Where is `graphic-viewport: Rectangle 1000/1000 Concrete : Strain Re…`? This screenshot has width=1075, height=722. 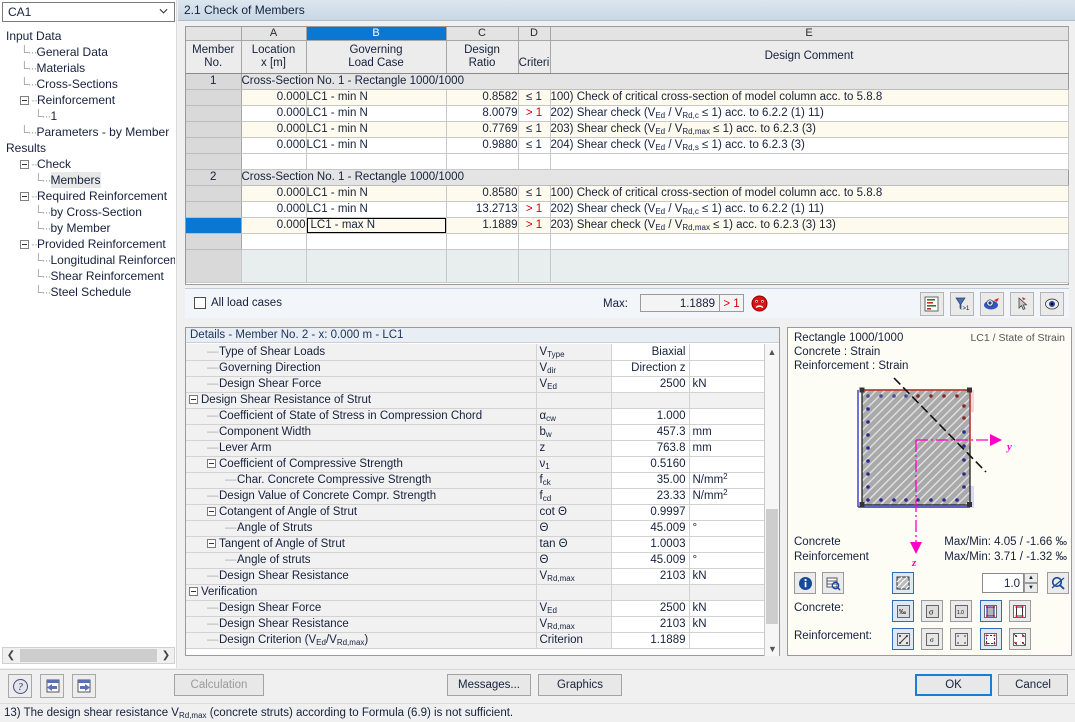
graphic-viewport: Rectangle 1000/1000 Concrete : Strain Re… is located at coordinates (929, 448).